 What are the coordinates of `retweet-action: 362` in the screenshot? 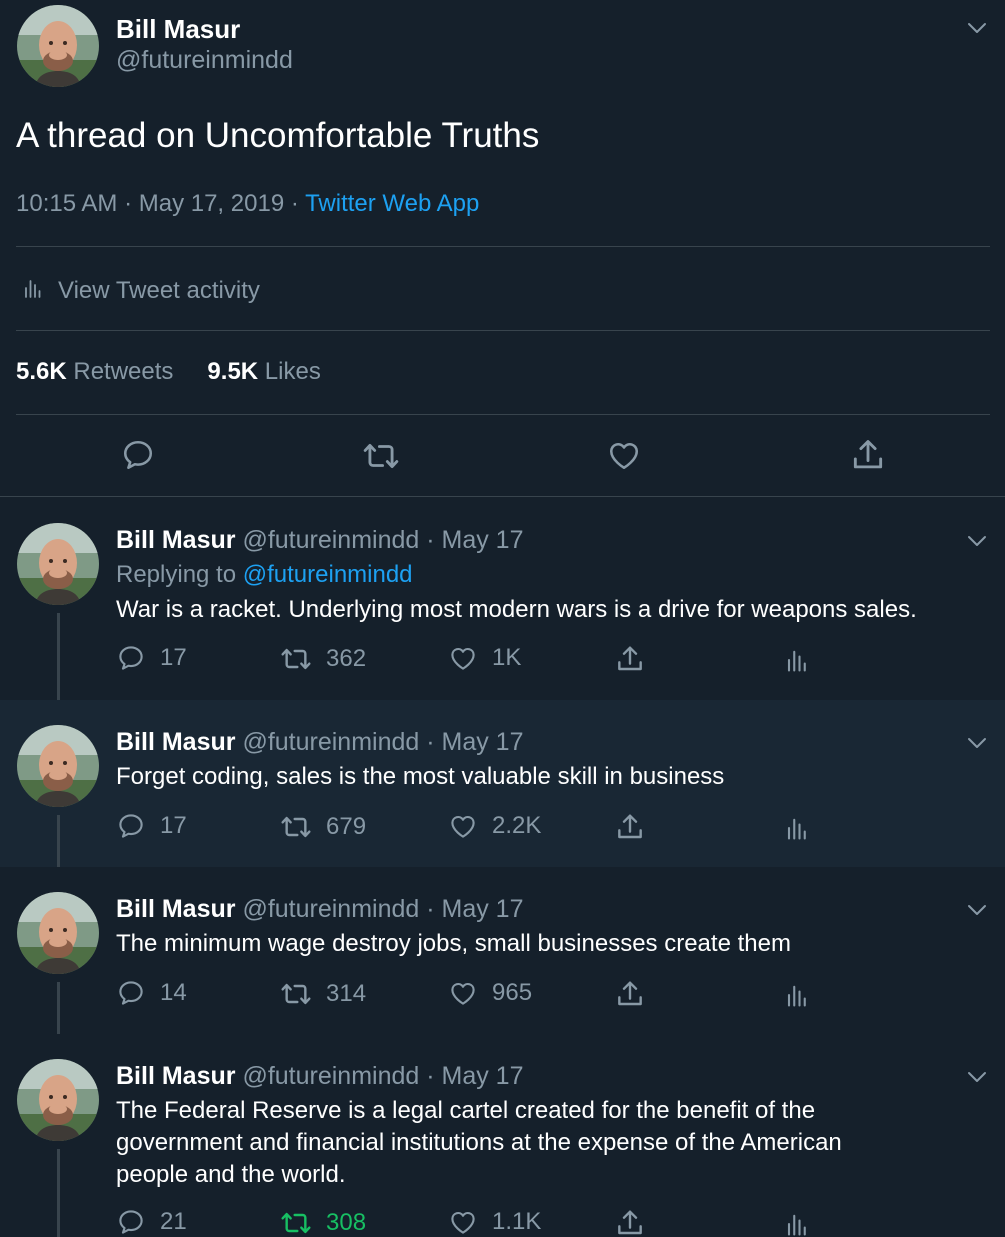 It's located at (323, 659).